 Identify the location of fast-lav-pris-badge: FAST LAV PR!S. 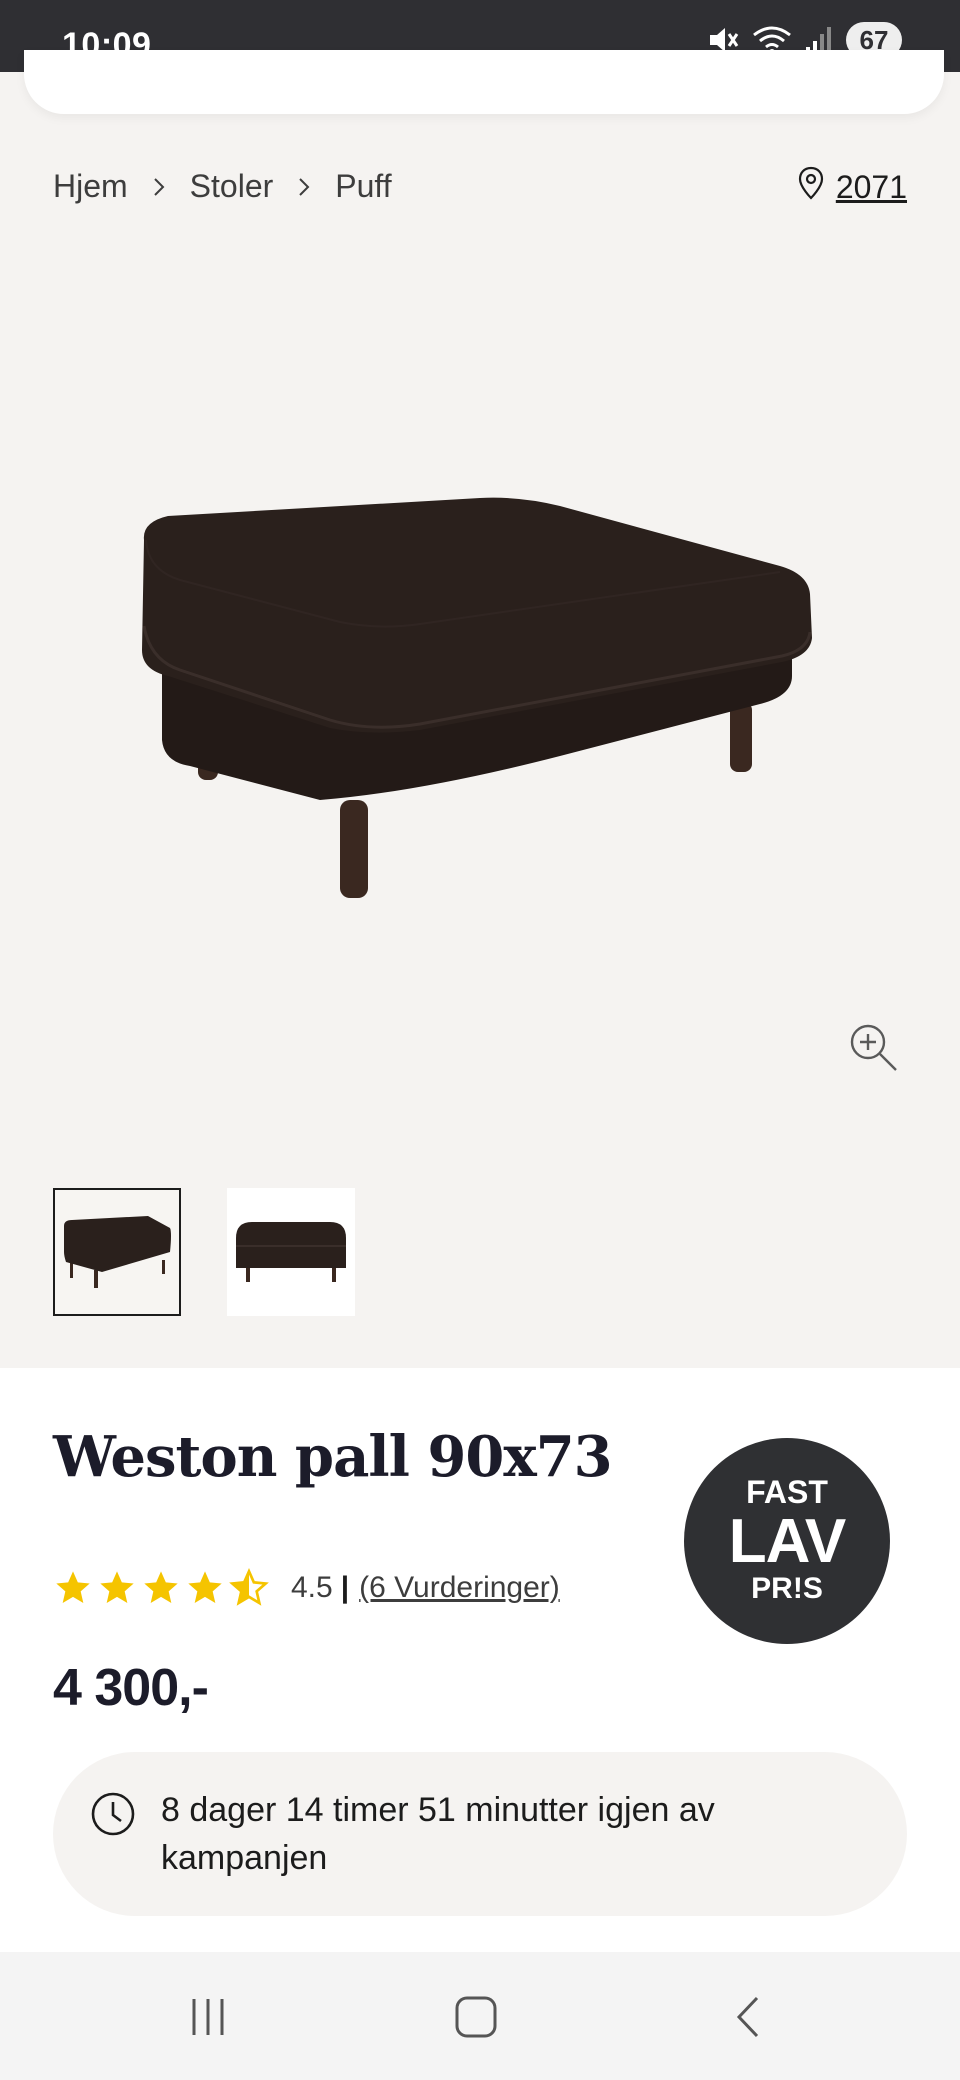
(787, 1541).